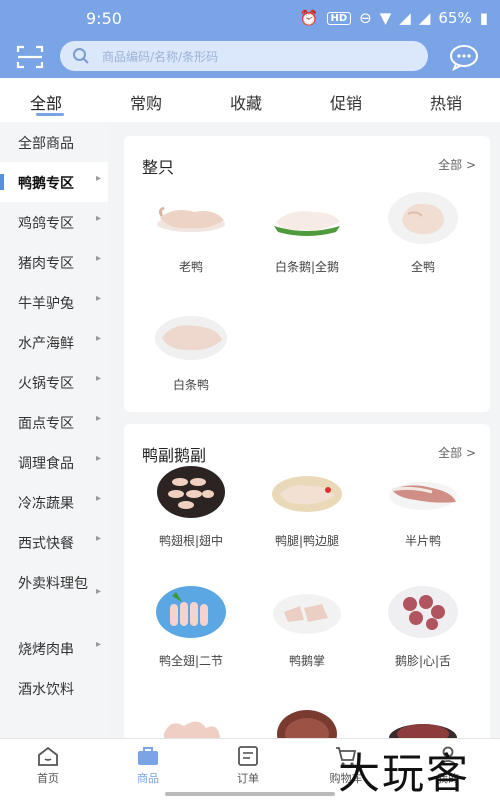  I want to click on dnd-icon: ⊖, so click(365, 18).